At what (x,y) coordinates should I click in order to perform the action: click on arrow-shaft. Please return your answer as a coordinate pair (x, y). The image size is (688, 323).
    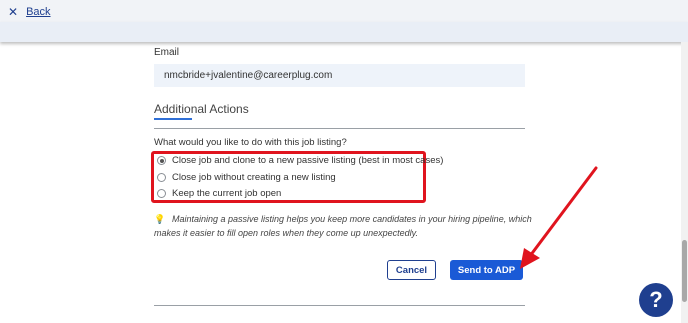
    Looking at the image, I should click on (563, 212).